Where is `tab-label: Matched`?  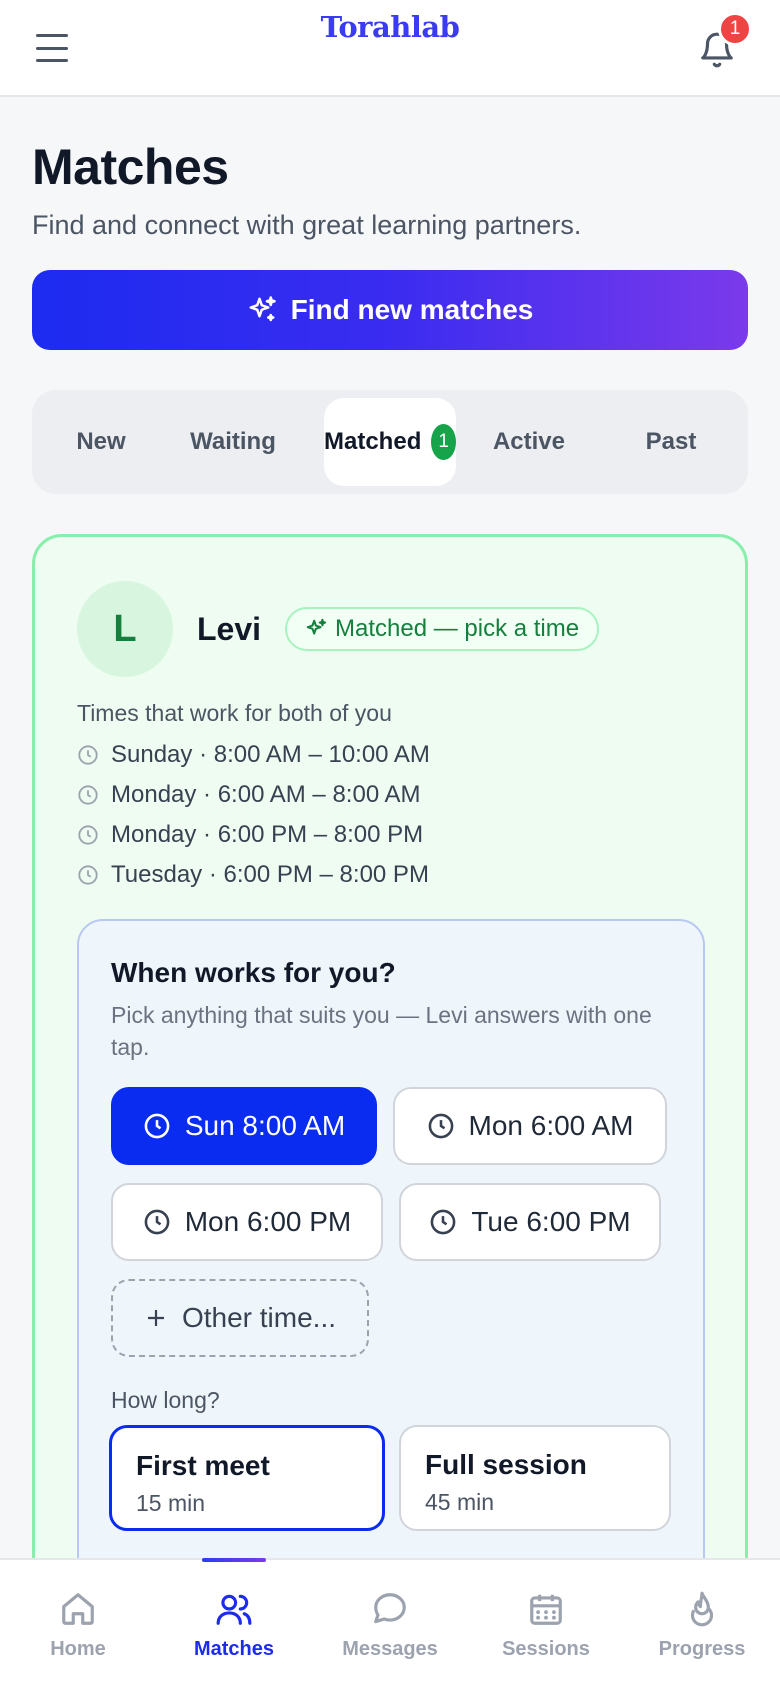 tab-label: Matched is located at coordinates (373, 441).